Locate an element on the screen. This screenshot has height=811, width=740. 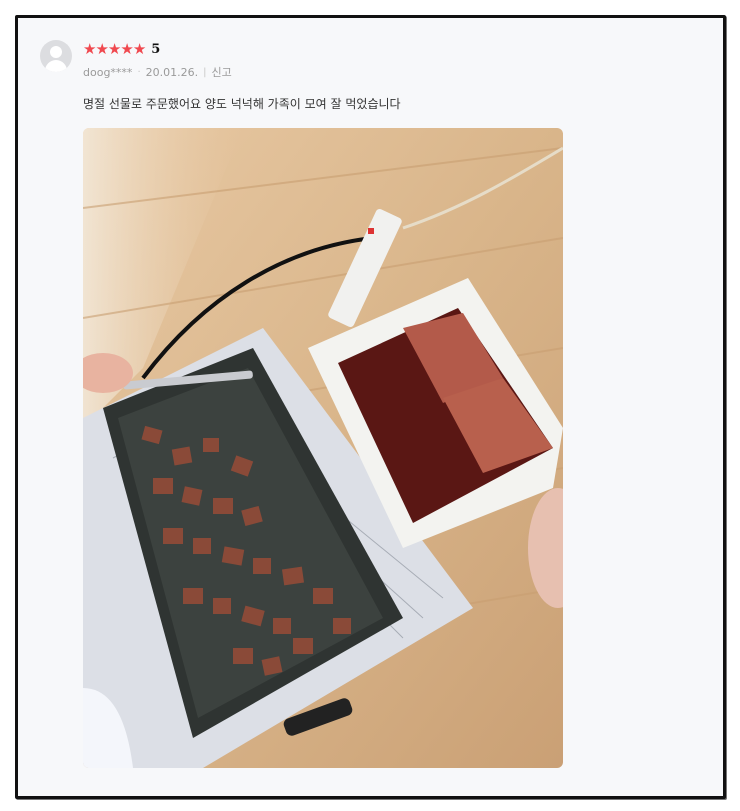
avatar is located at coordinates (56, 56).